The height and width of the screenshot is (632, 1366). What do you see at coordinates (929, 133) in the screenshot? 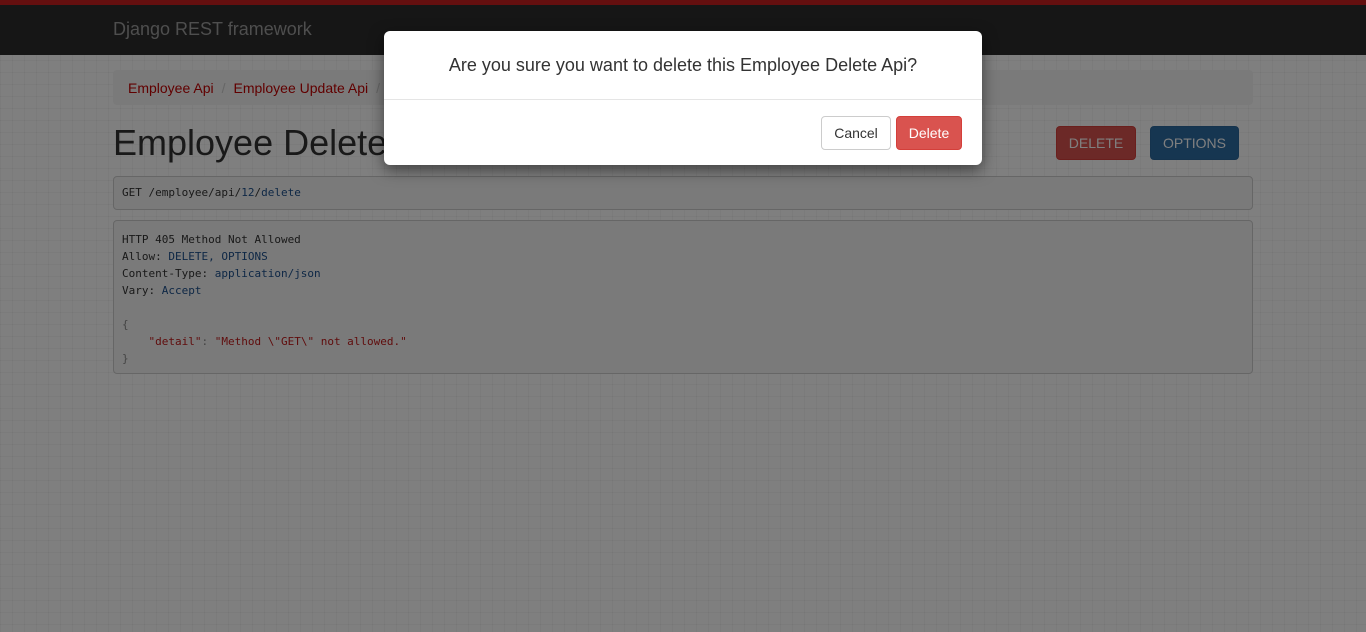
I see `confirm-delete-button: Delete` at bounding box center [929, 133].